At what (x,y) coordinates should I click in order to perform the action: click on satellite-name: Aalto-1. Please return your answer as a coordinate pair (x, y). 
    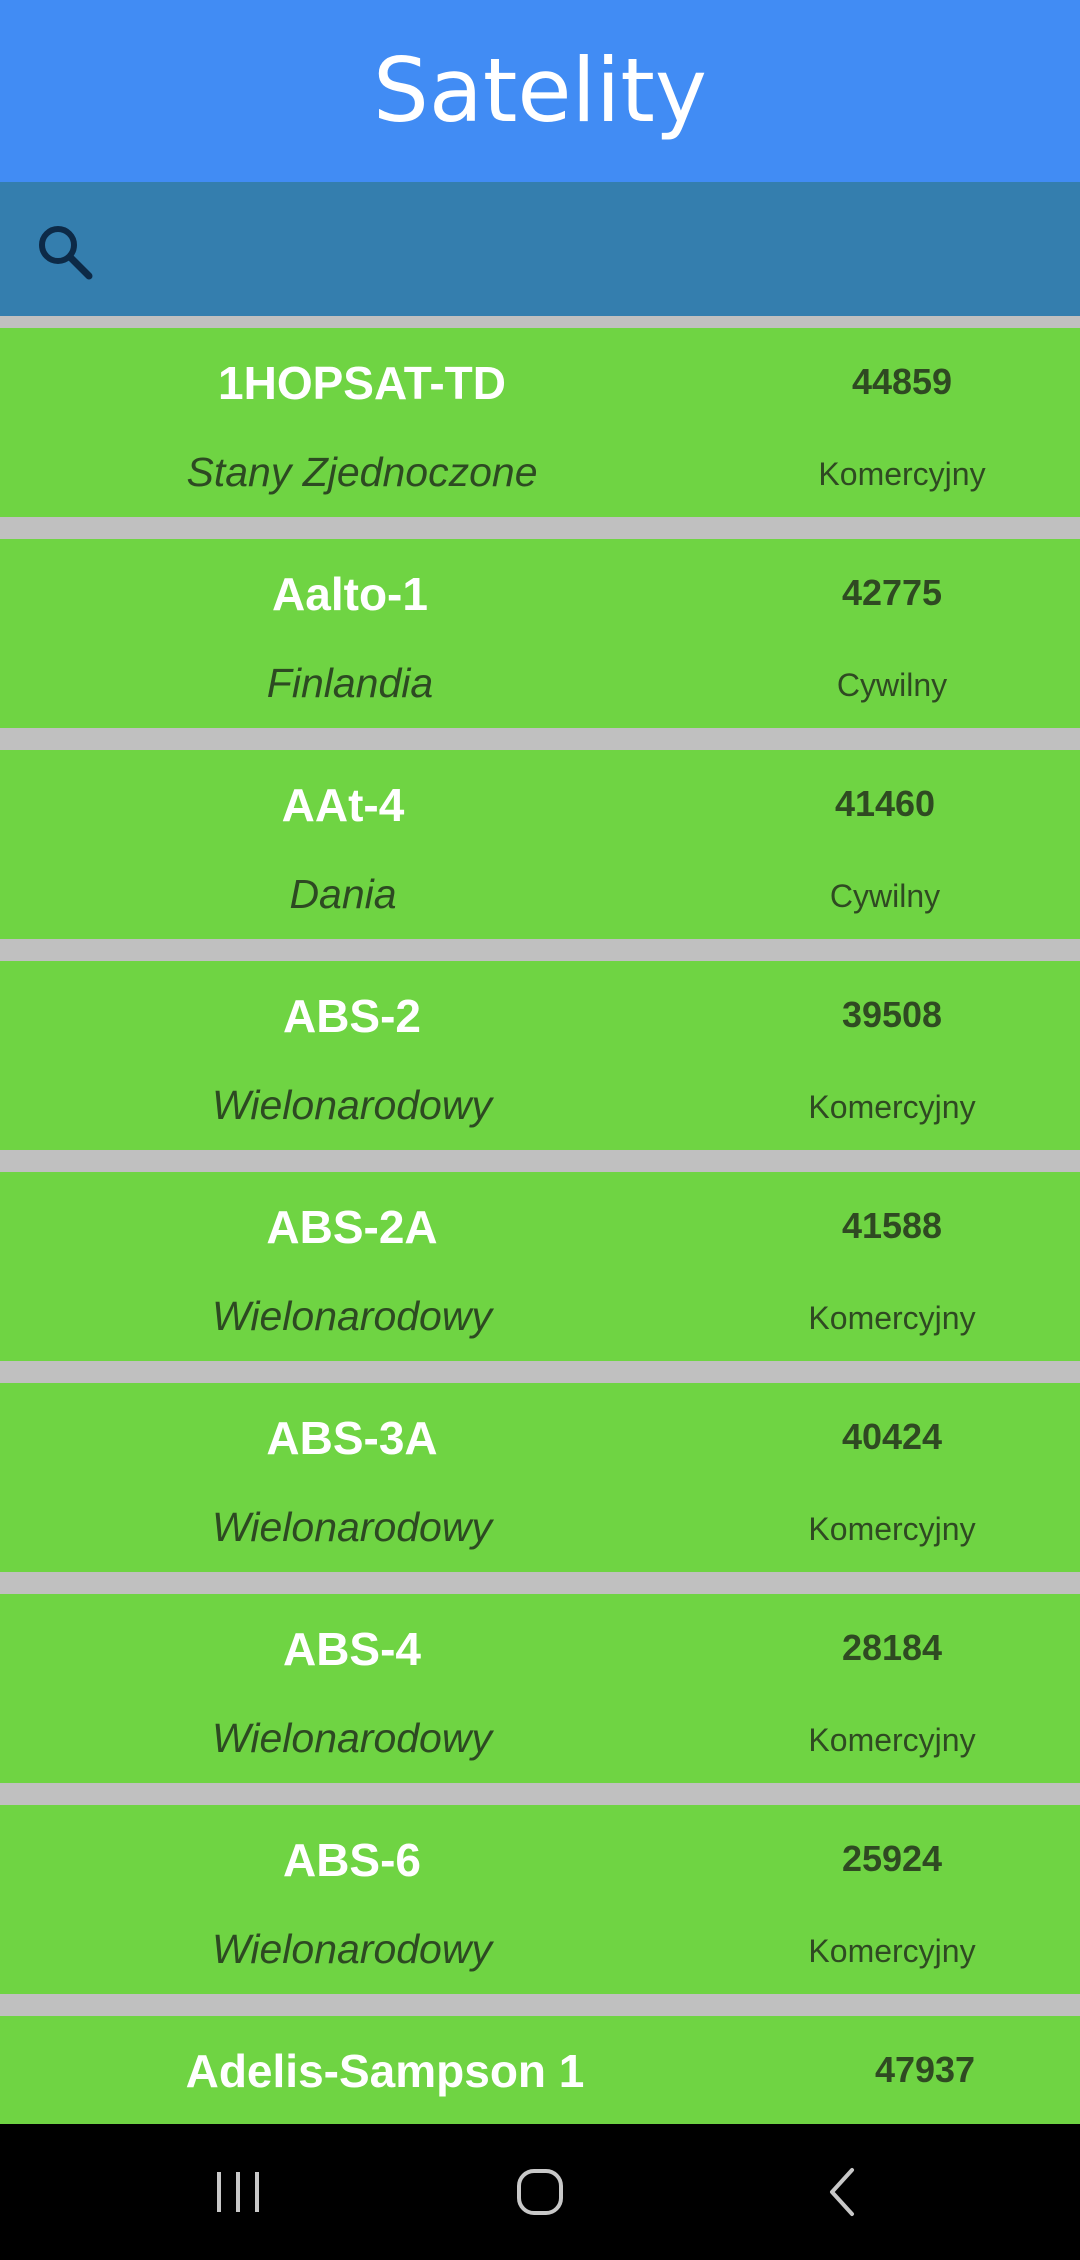
    Looking at the image, I should click on (350, 594).